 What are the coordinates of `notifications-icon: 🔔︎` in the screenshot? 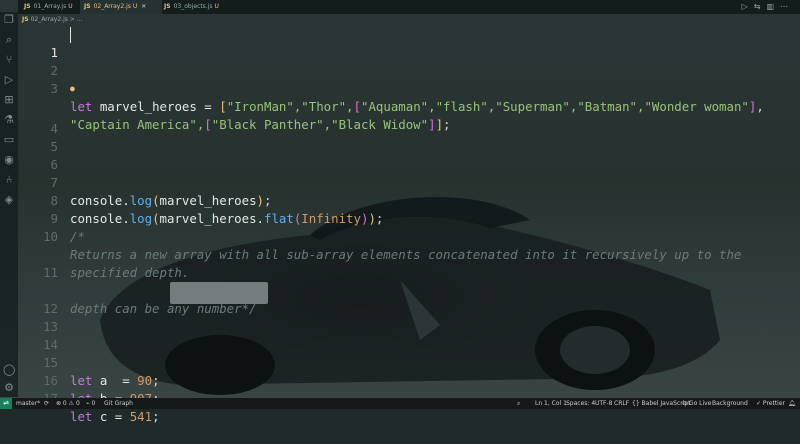 It's located at (792, 403).